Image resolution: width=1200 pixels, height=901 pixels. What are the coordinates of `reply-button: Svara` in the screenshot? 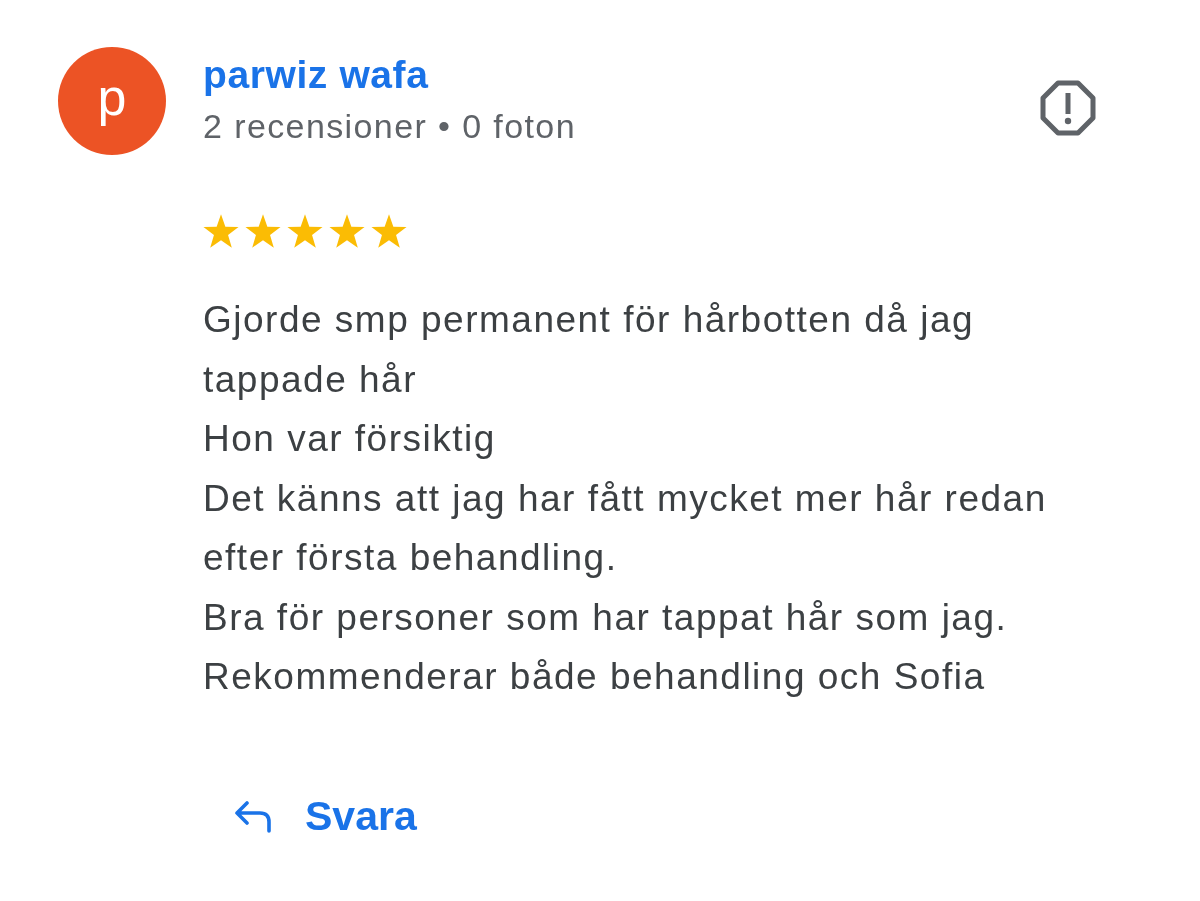 It's located at (325, 815).